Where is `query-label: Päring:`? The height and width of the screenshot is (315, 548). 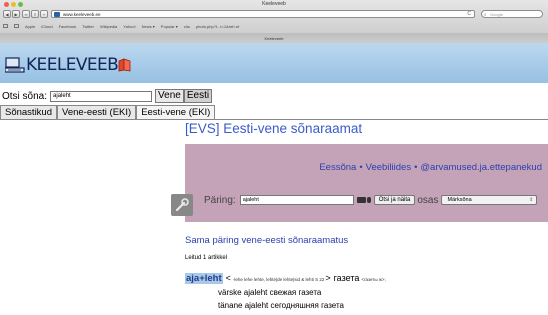
query-label: Päring: is located at coordinates (220, 200).